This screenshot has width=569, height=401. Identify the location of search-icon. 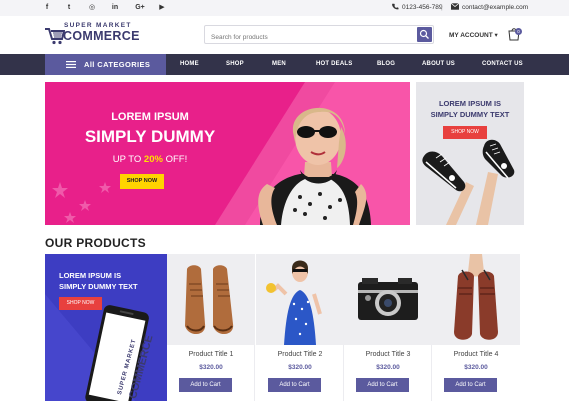
(424, 34).